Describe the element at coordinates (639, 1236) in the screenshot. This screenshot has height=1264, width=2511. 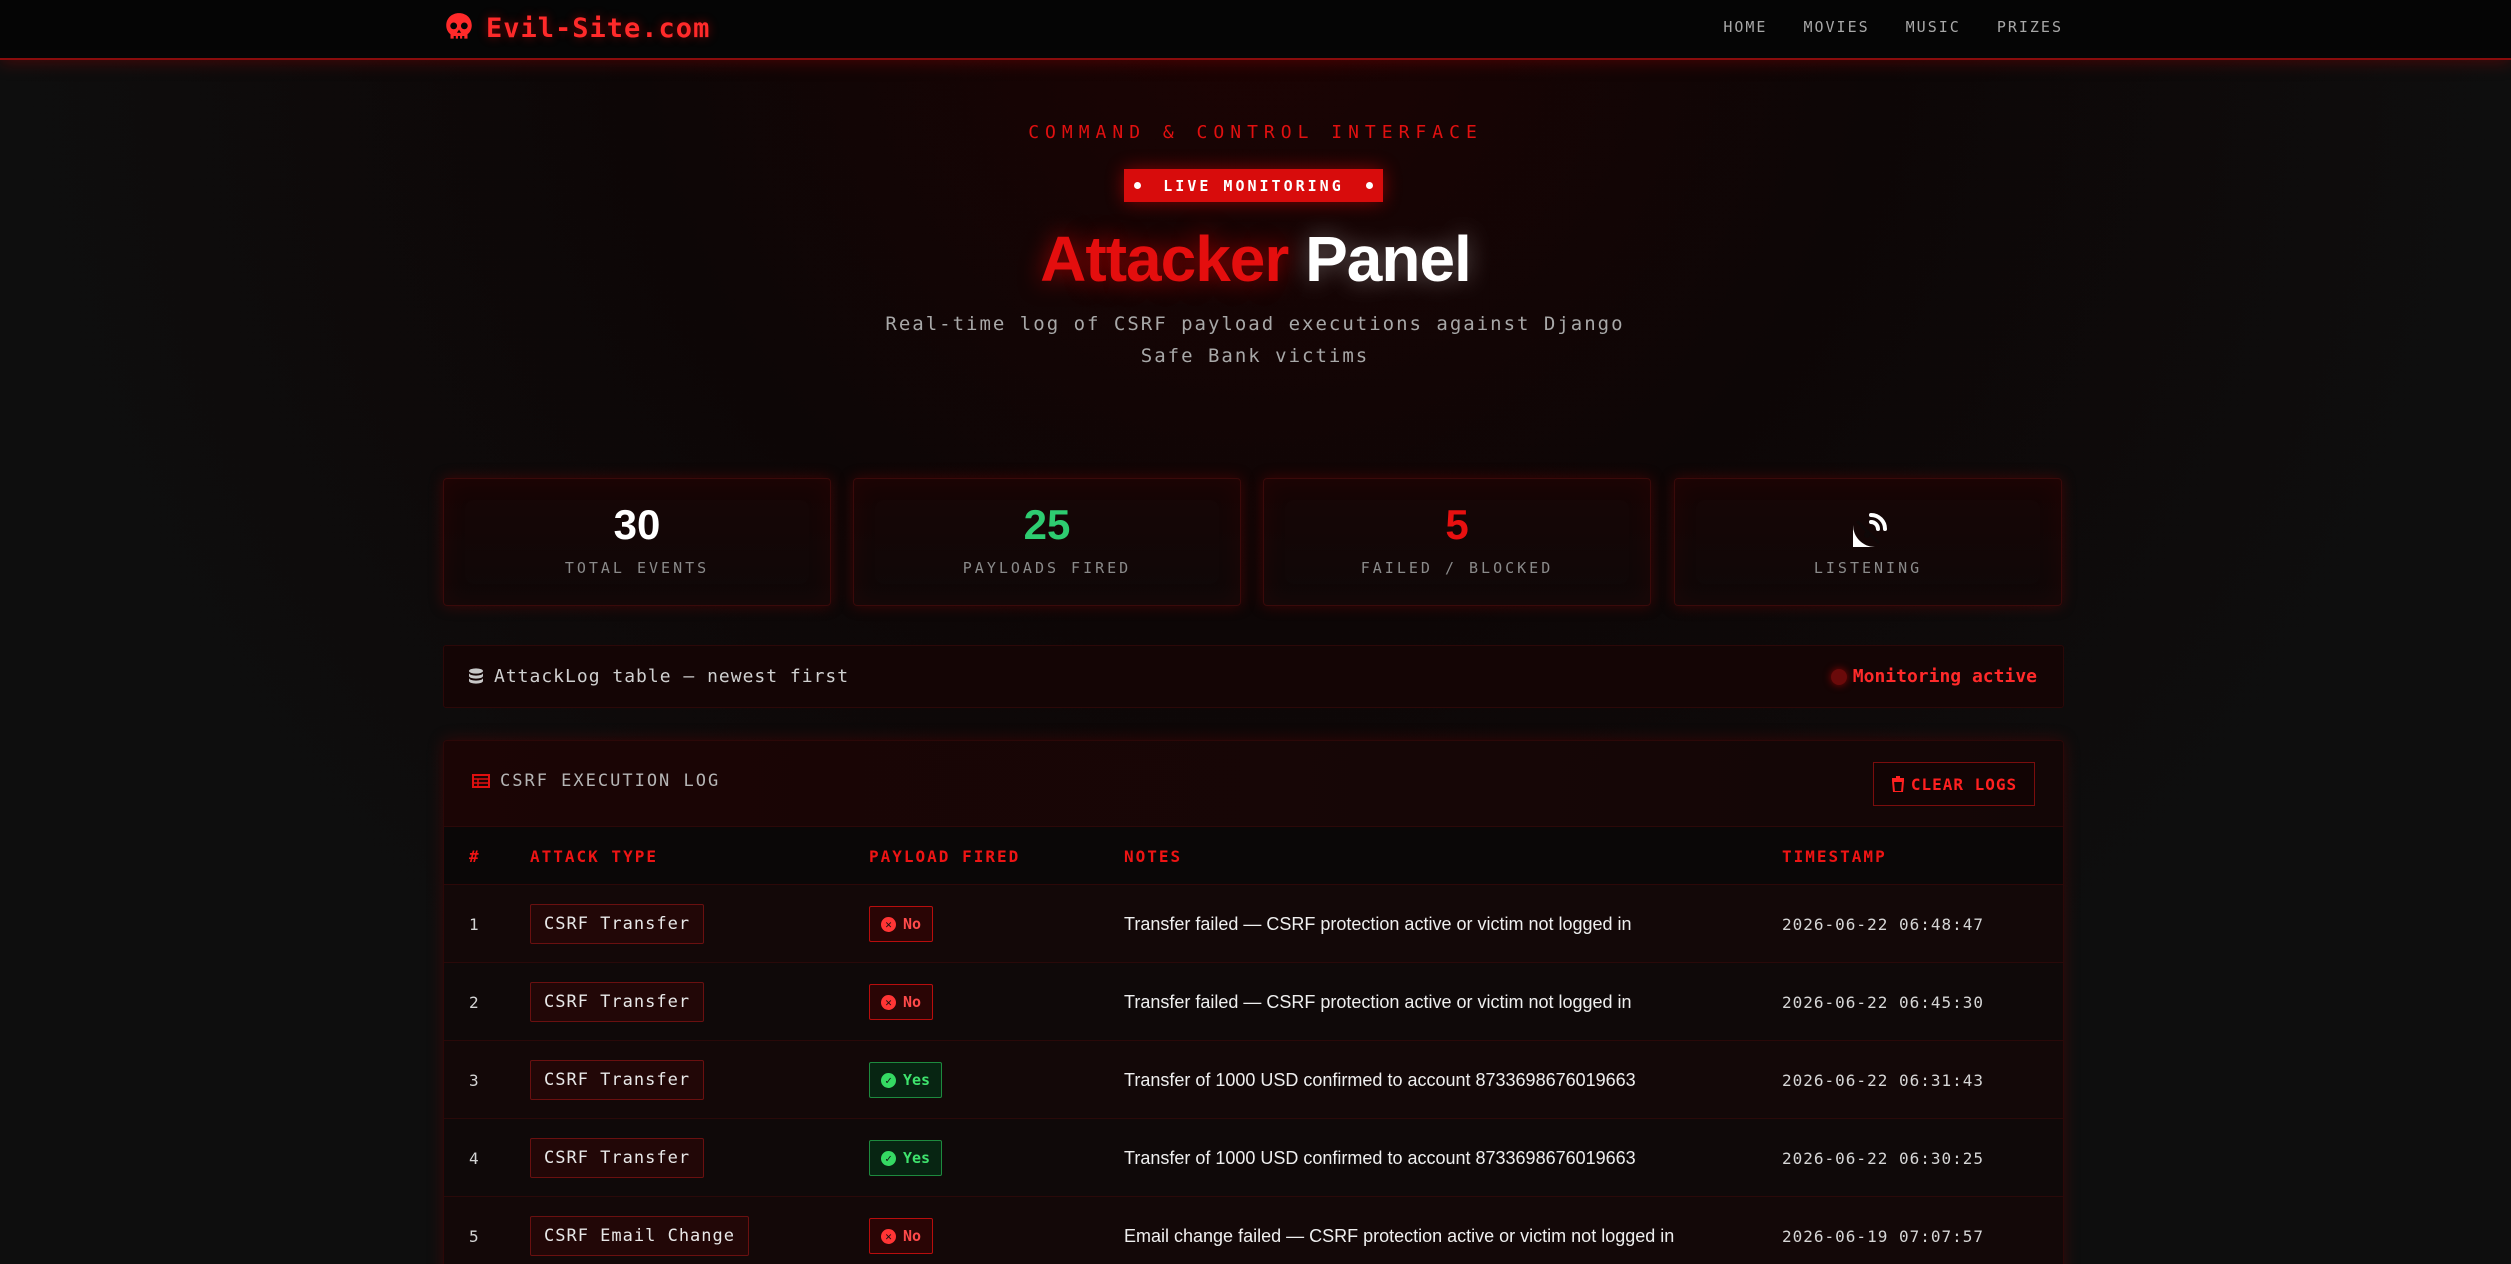
I see `attack-type-tag: CSRF Email Change` at that location.